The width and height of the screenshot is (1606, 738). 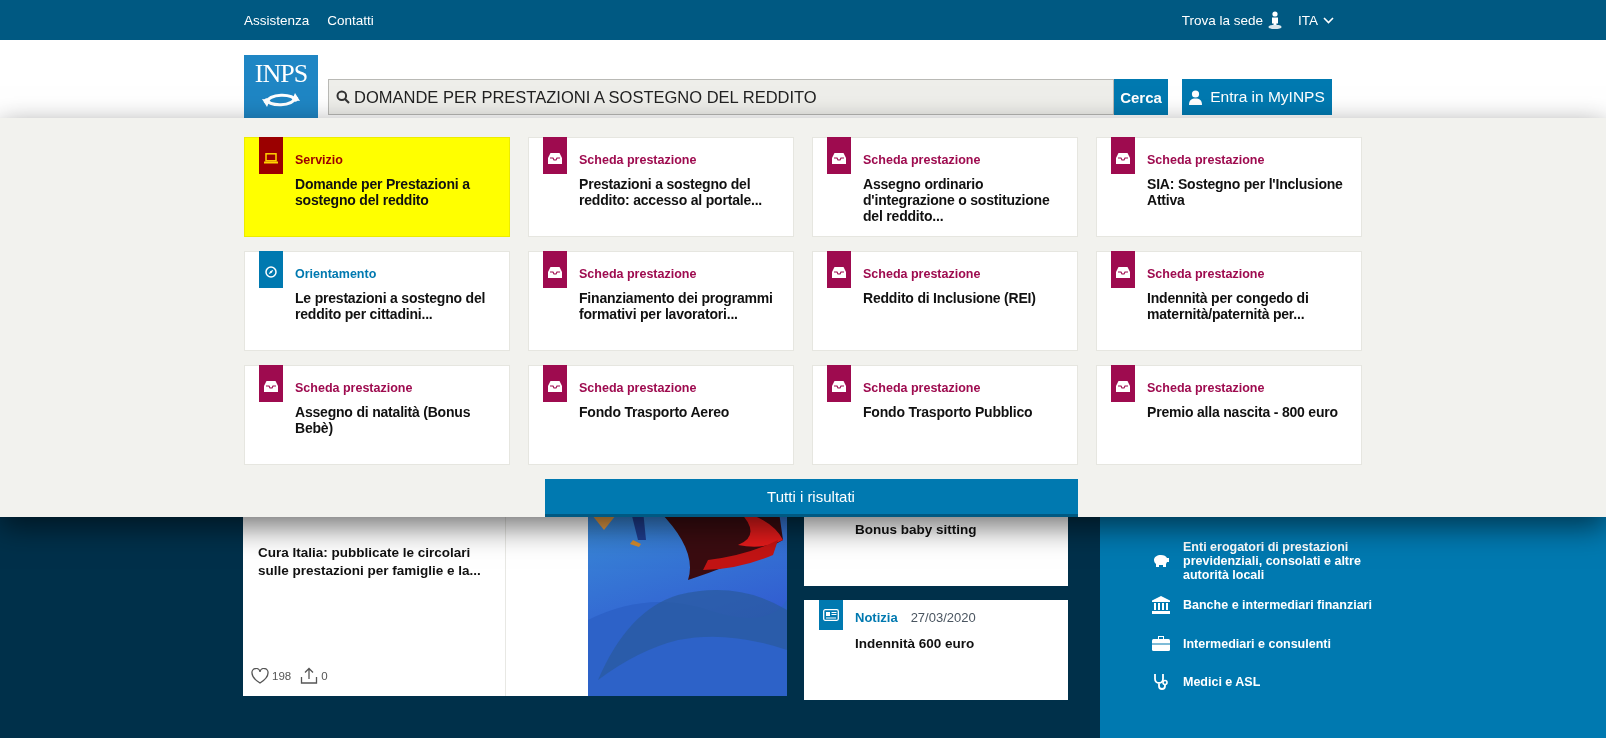 I want to click on result-card: Scheda prestazione Assegno di natalità (Bonus Bebè), so click(x=377, y=415).